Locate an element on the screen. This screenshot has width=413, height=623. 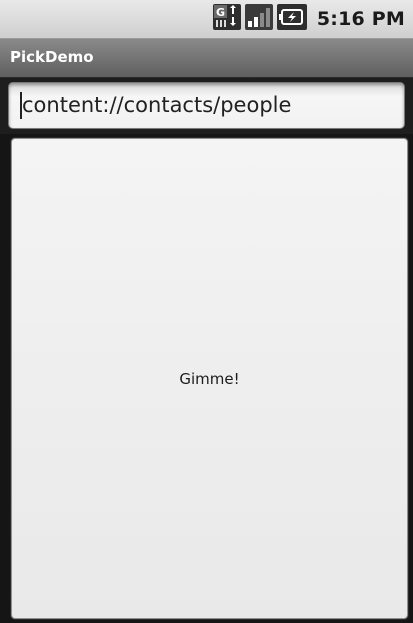
svg-text: G is located at coordinates (220, 12).